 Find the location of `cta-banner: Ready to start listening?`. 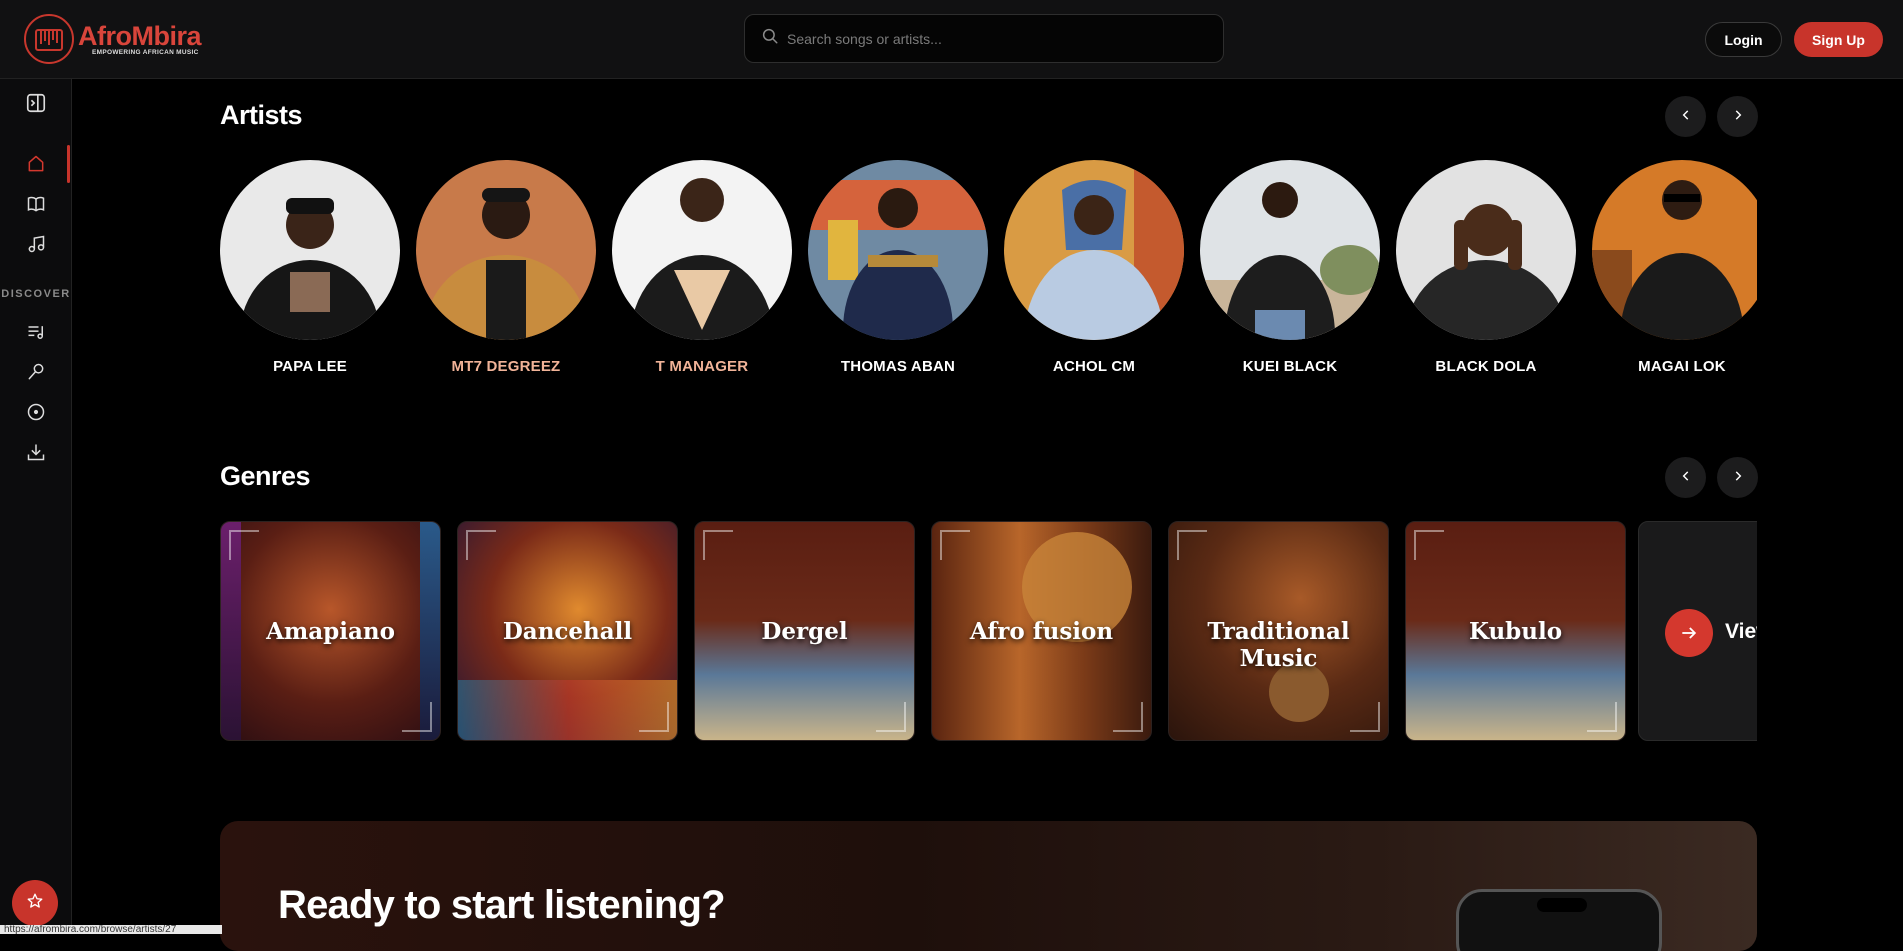

cta-banner: Ready to start listening? is located at coordinates (988, 886).